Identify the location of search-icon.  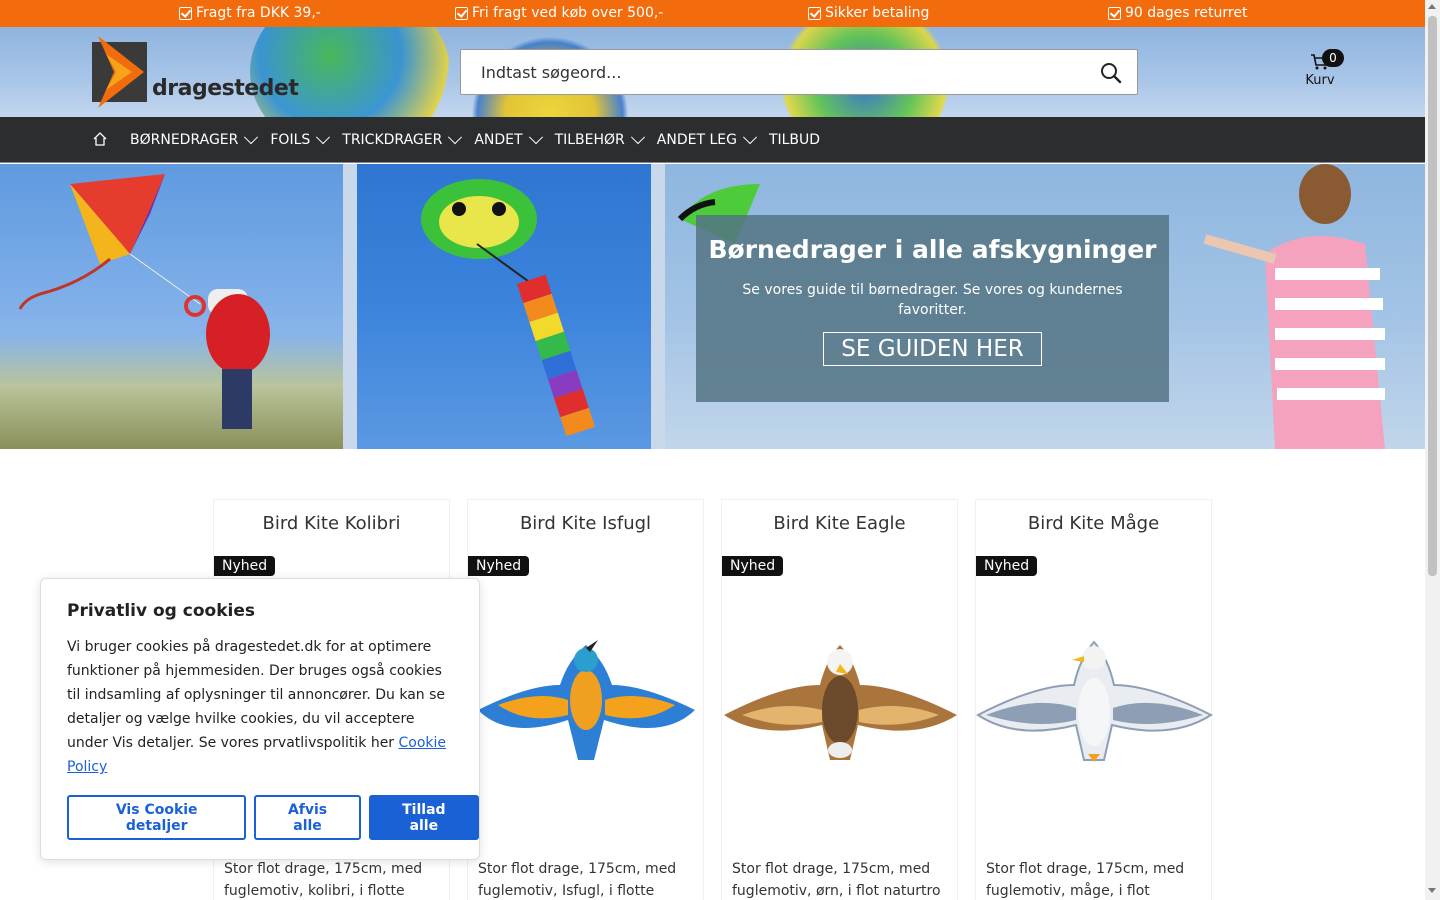
(1111, 73).